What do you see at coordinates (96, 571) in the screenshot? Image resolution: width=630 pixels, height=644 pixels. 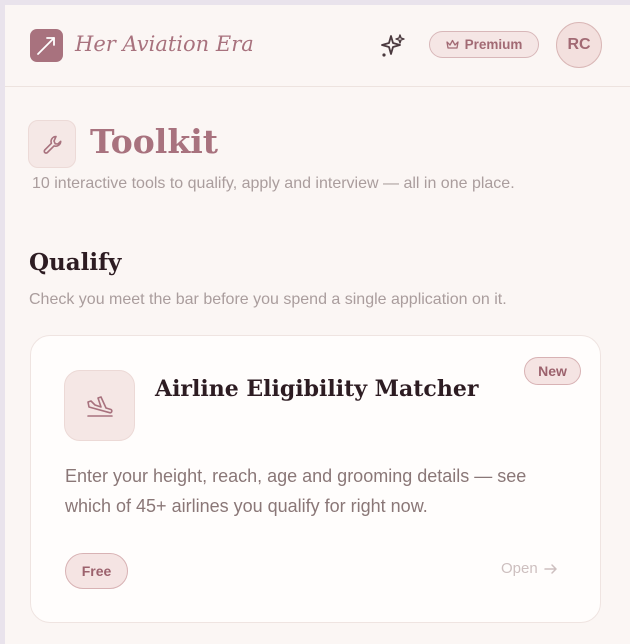 I see `price-badge: Free` at bounding box center [96, 571].